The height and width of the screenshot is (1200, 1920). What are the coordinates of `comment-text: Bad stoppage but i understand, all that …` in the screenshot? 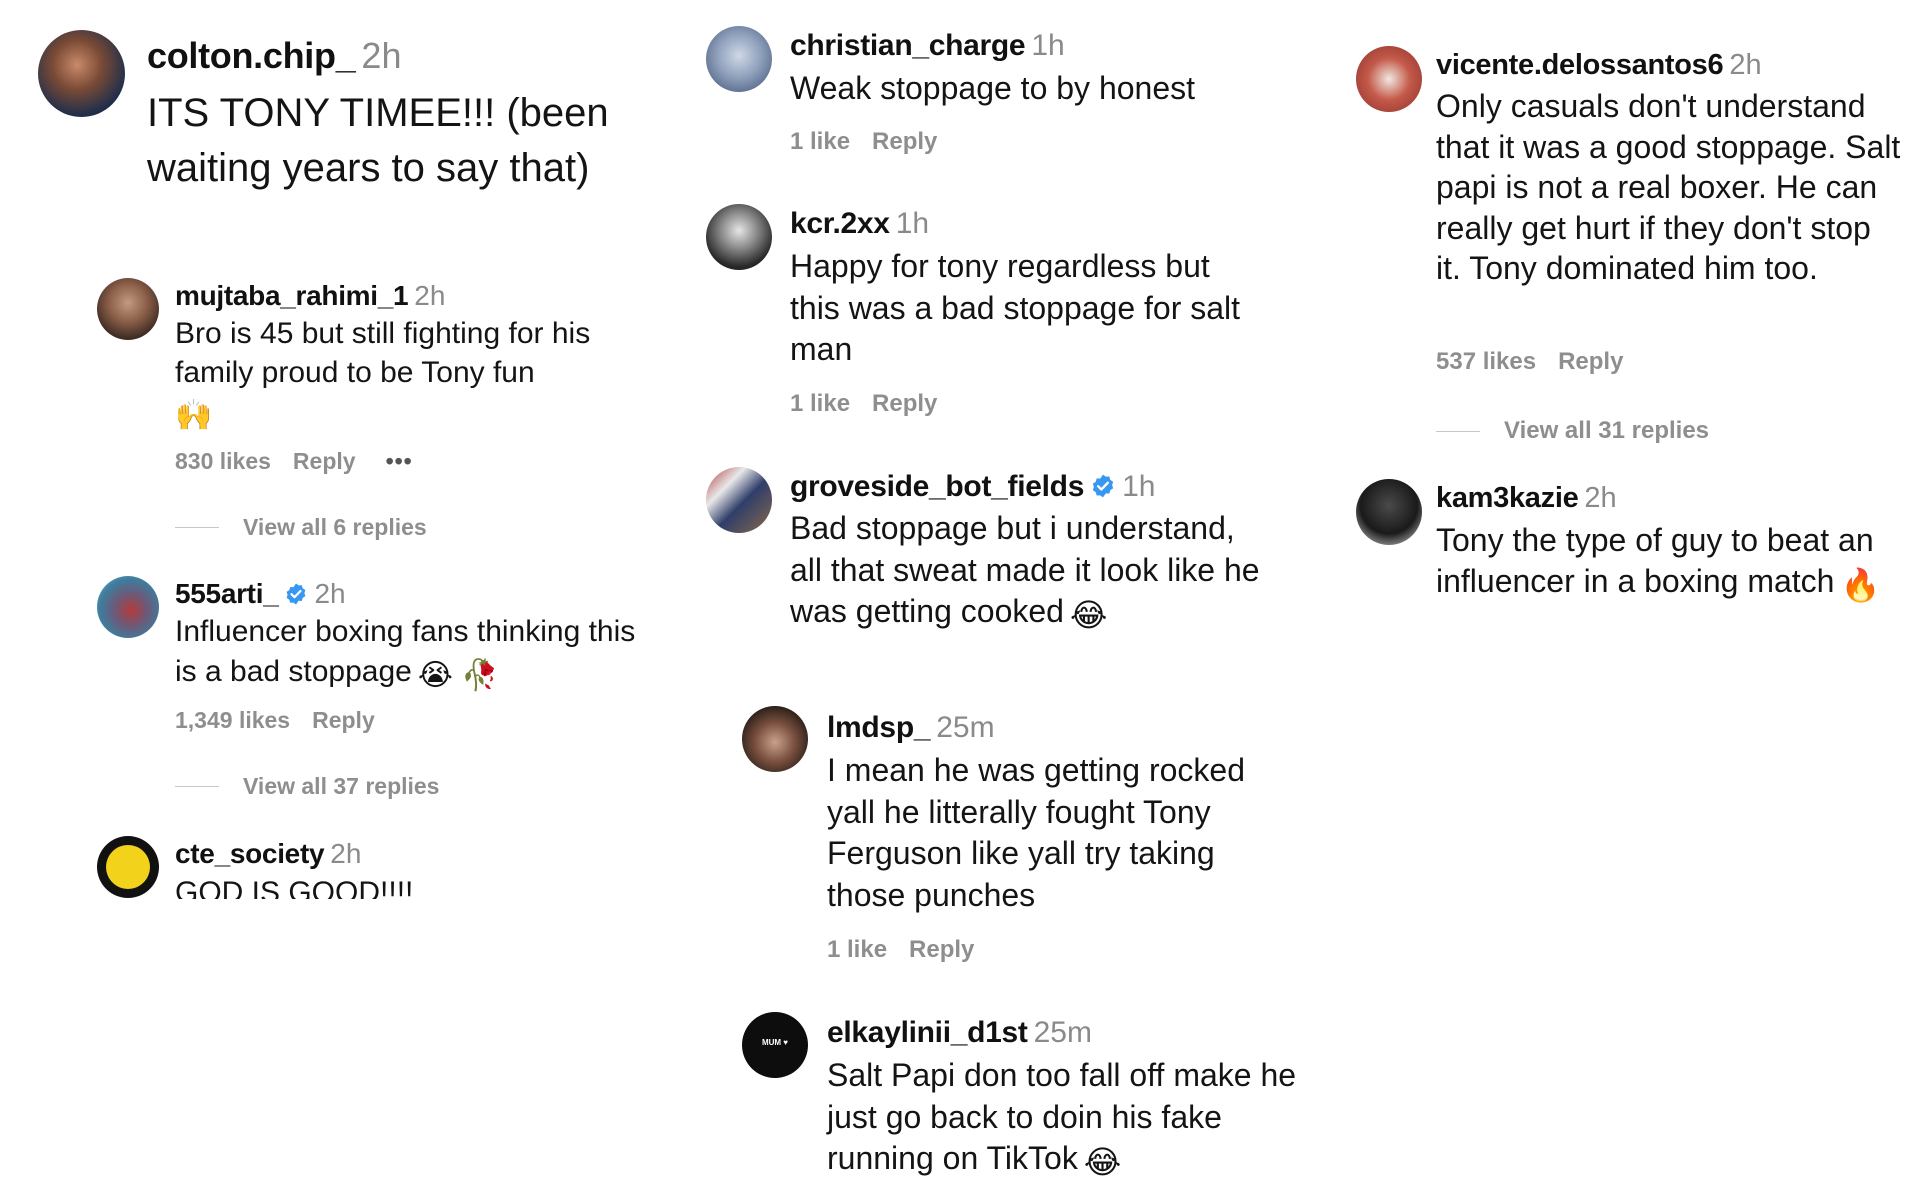 It's located at (1030, 572).